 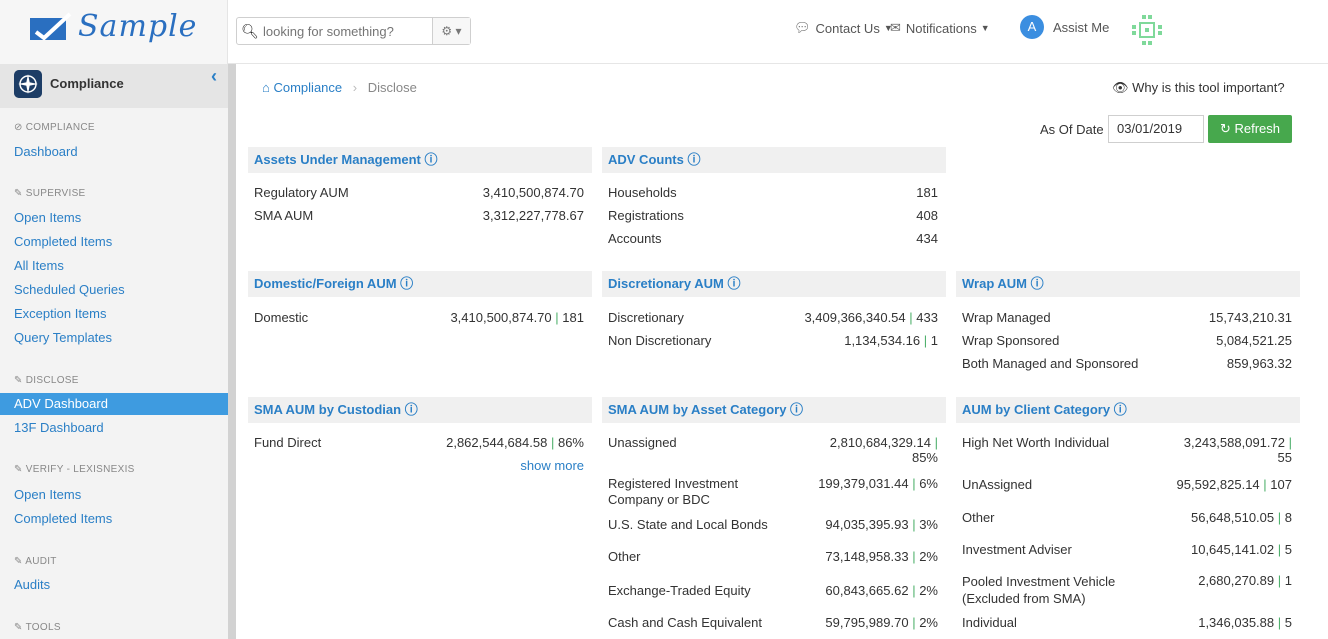 What do you see at coordinates (1081, 27) in the screenshot?
I see `assist-me-label: Assist Me` at bounding box center [1081, 27].